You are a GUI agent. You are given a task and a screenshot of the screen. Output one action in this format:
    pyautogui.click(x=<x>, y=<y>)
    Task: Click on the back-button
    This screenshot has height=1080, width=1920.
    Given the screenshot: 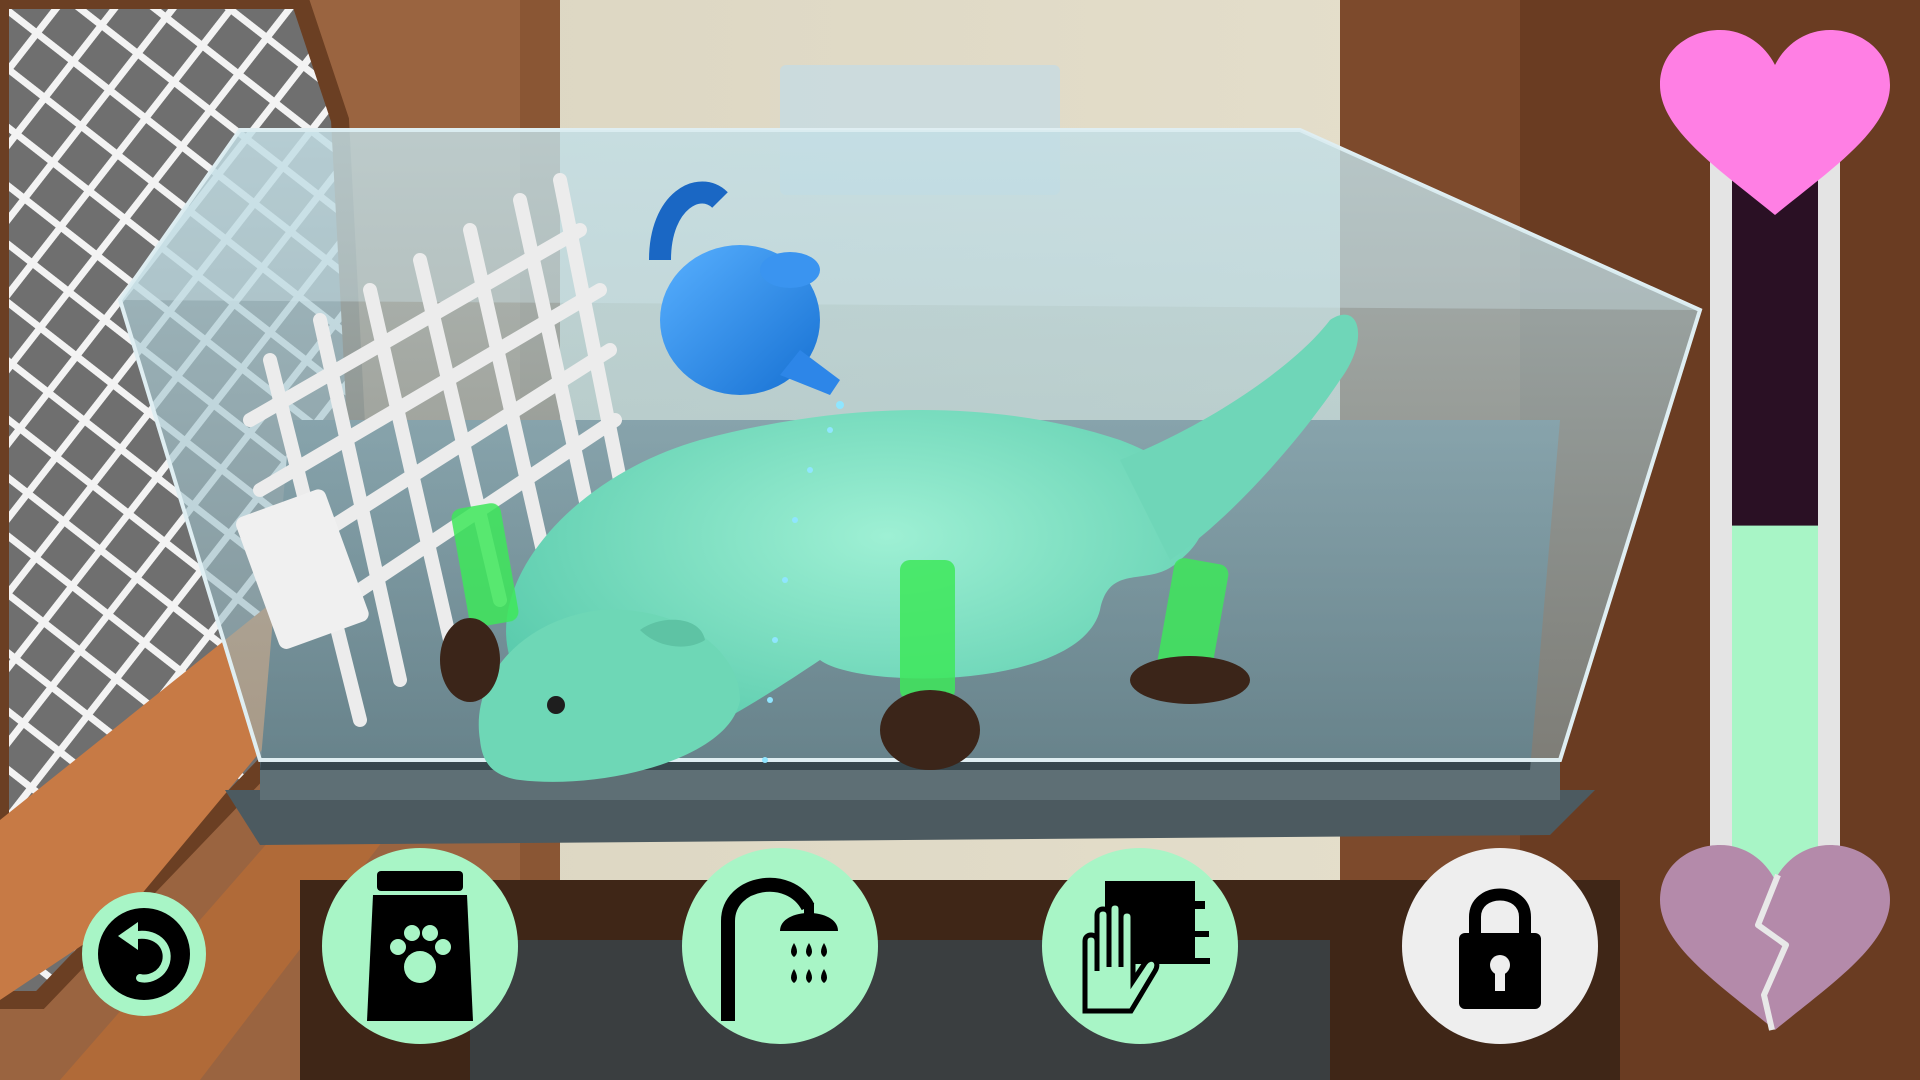 What is the action you would take?
    pyautogui.click(x=144, y=954)
    